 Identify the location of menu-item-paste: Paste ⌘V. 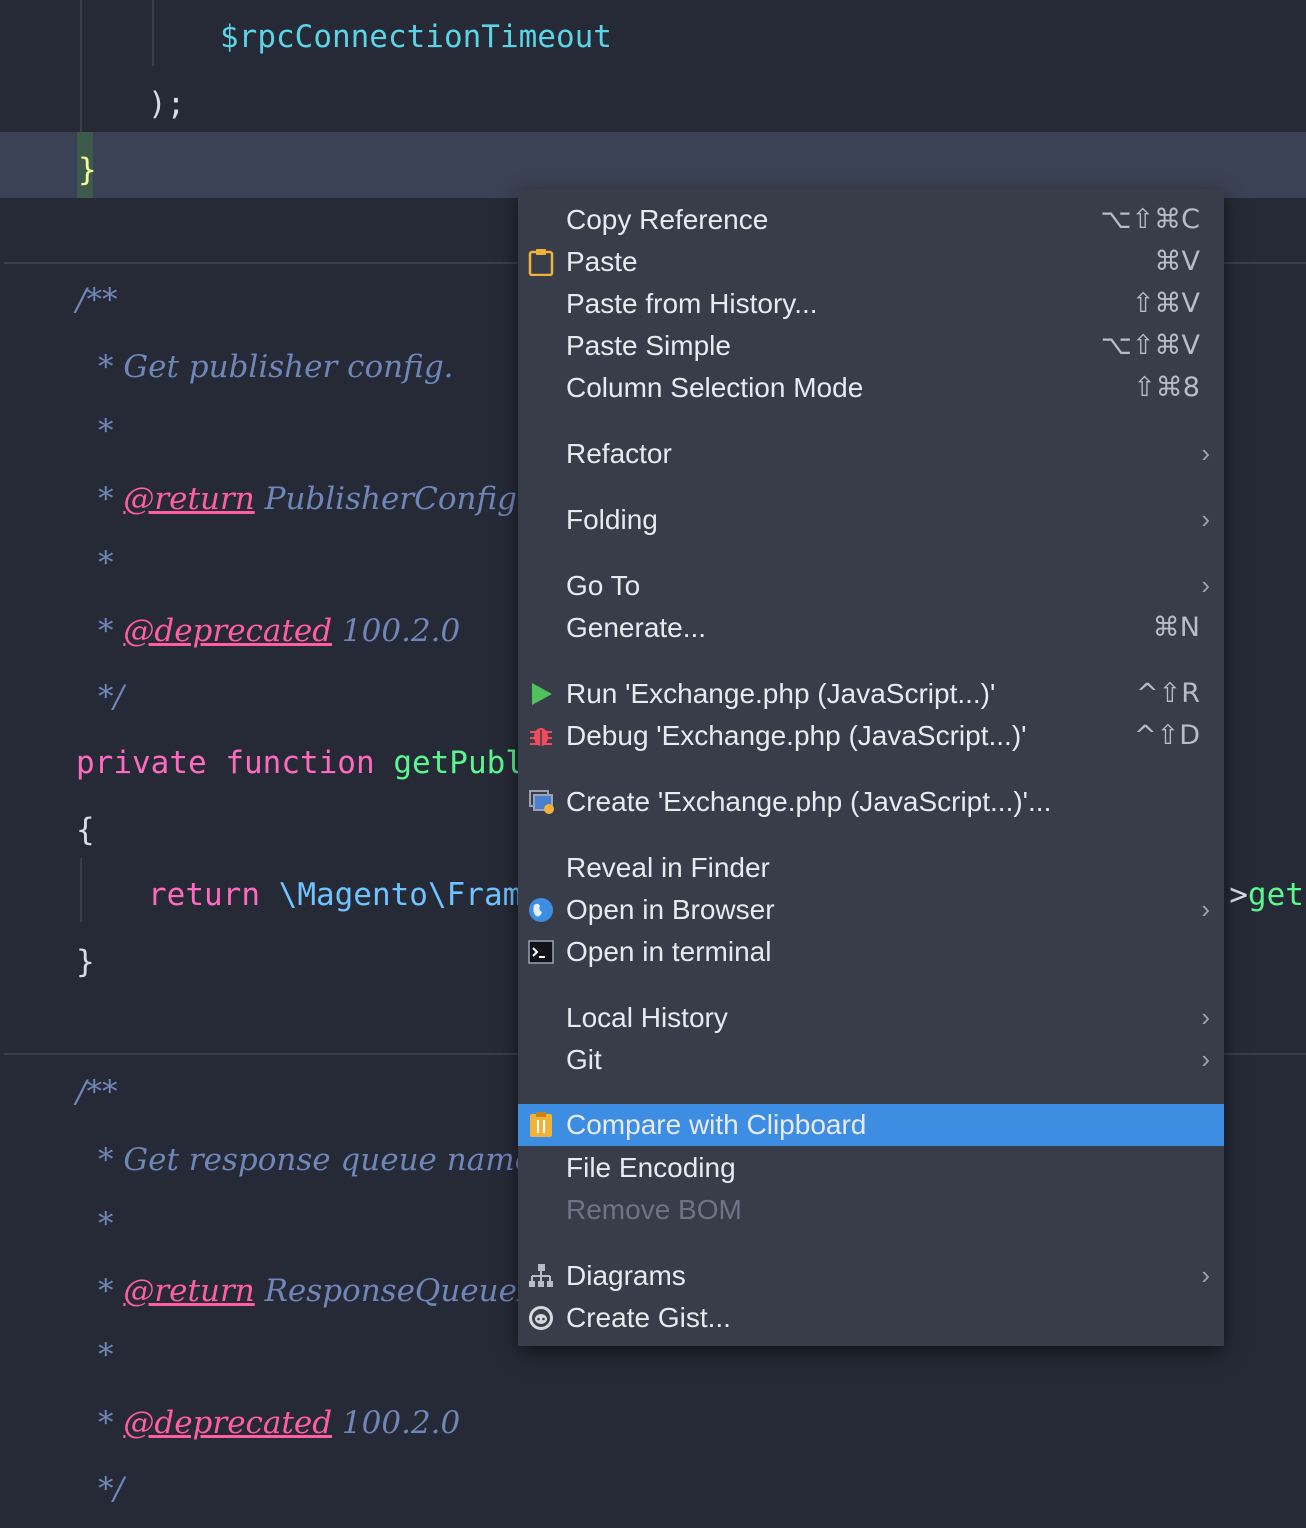
(871, 262).